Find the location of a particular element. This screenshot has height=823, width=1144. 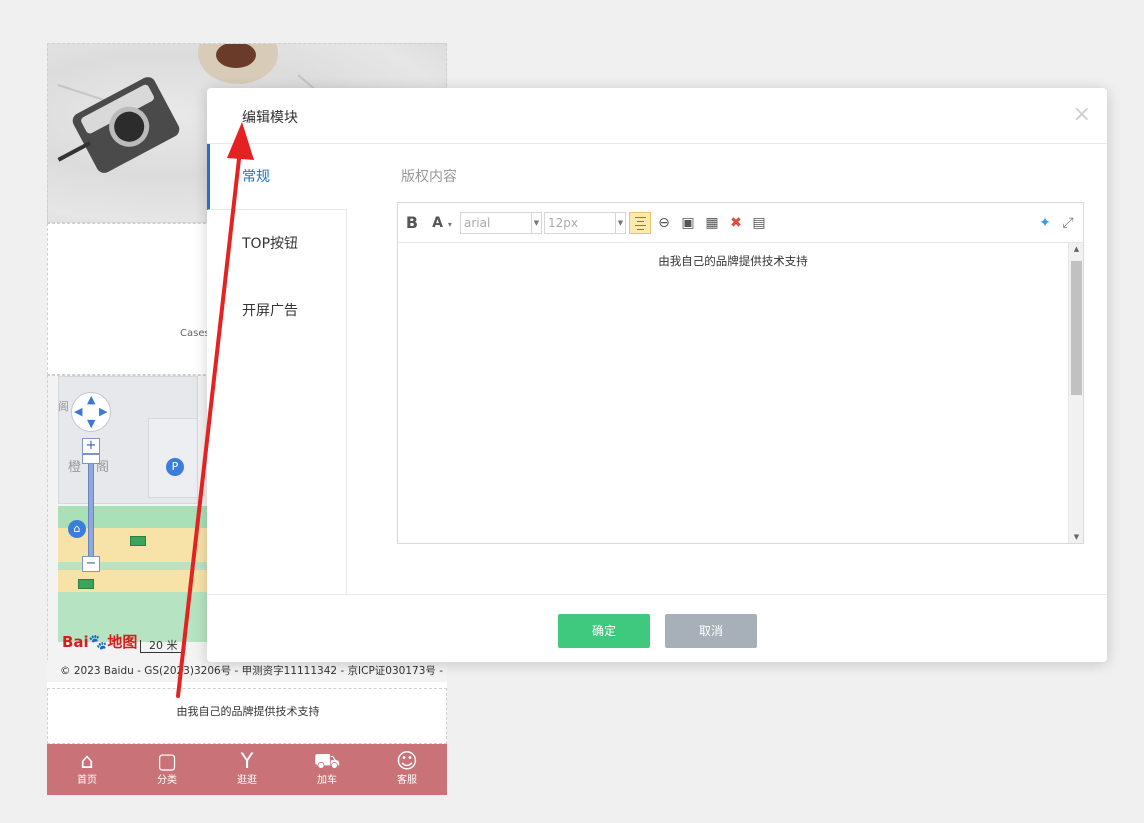

baidu-paw-icon: 🐾 is located at coordinates (98, 642).